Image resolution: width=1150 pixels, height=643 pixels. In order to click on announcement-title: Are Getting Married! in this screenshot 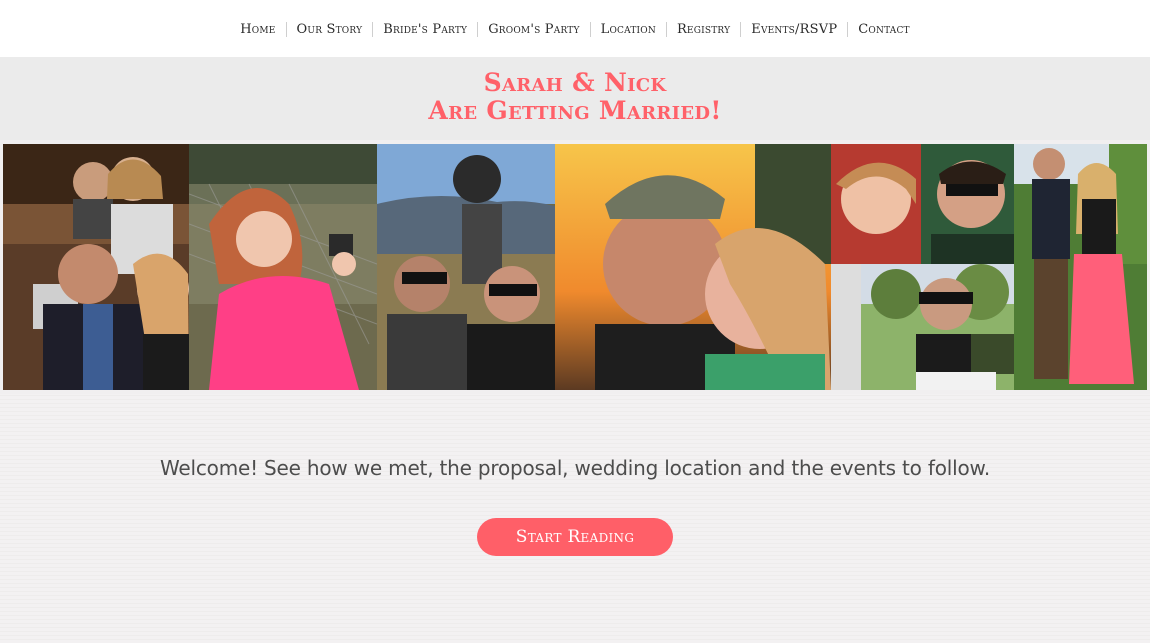, I will do `click(575, 110)`.